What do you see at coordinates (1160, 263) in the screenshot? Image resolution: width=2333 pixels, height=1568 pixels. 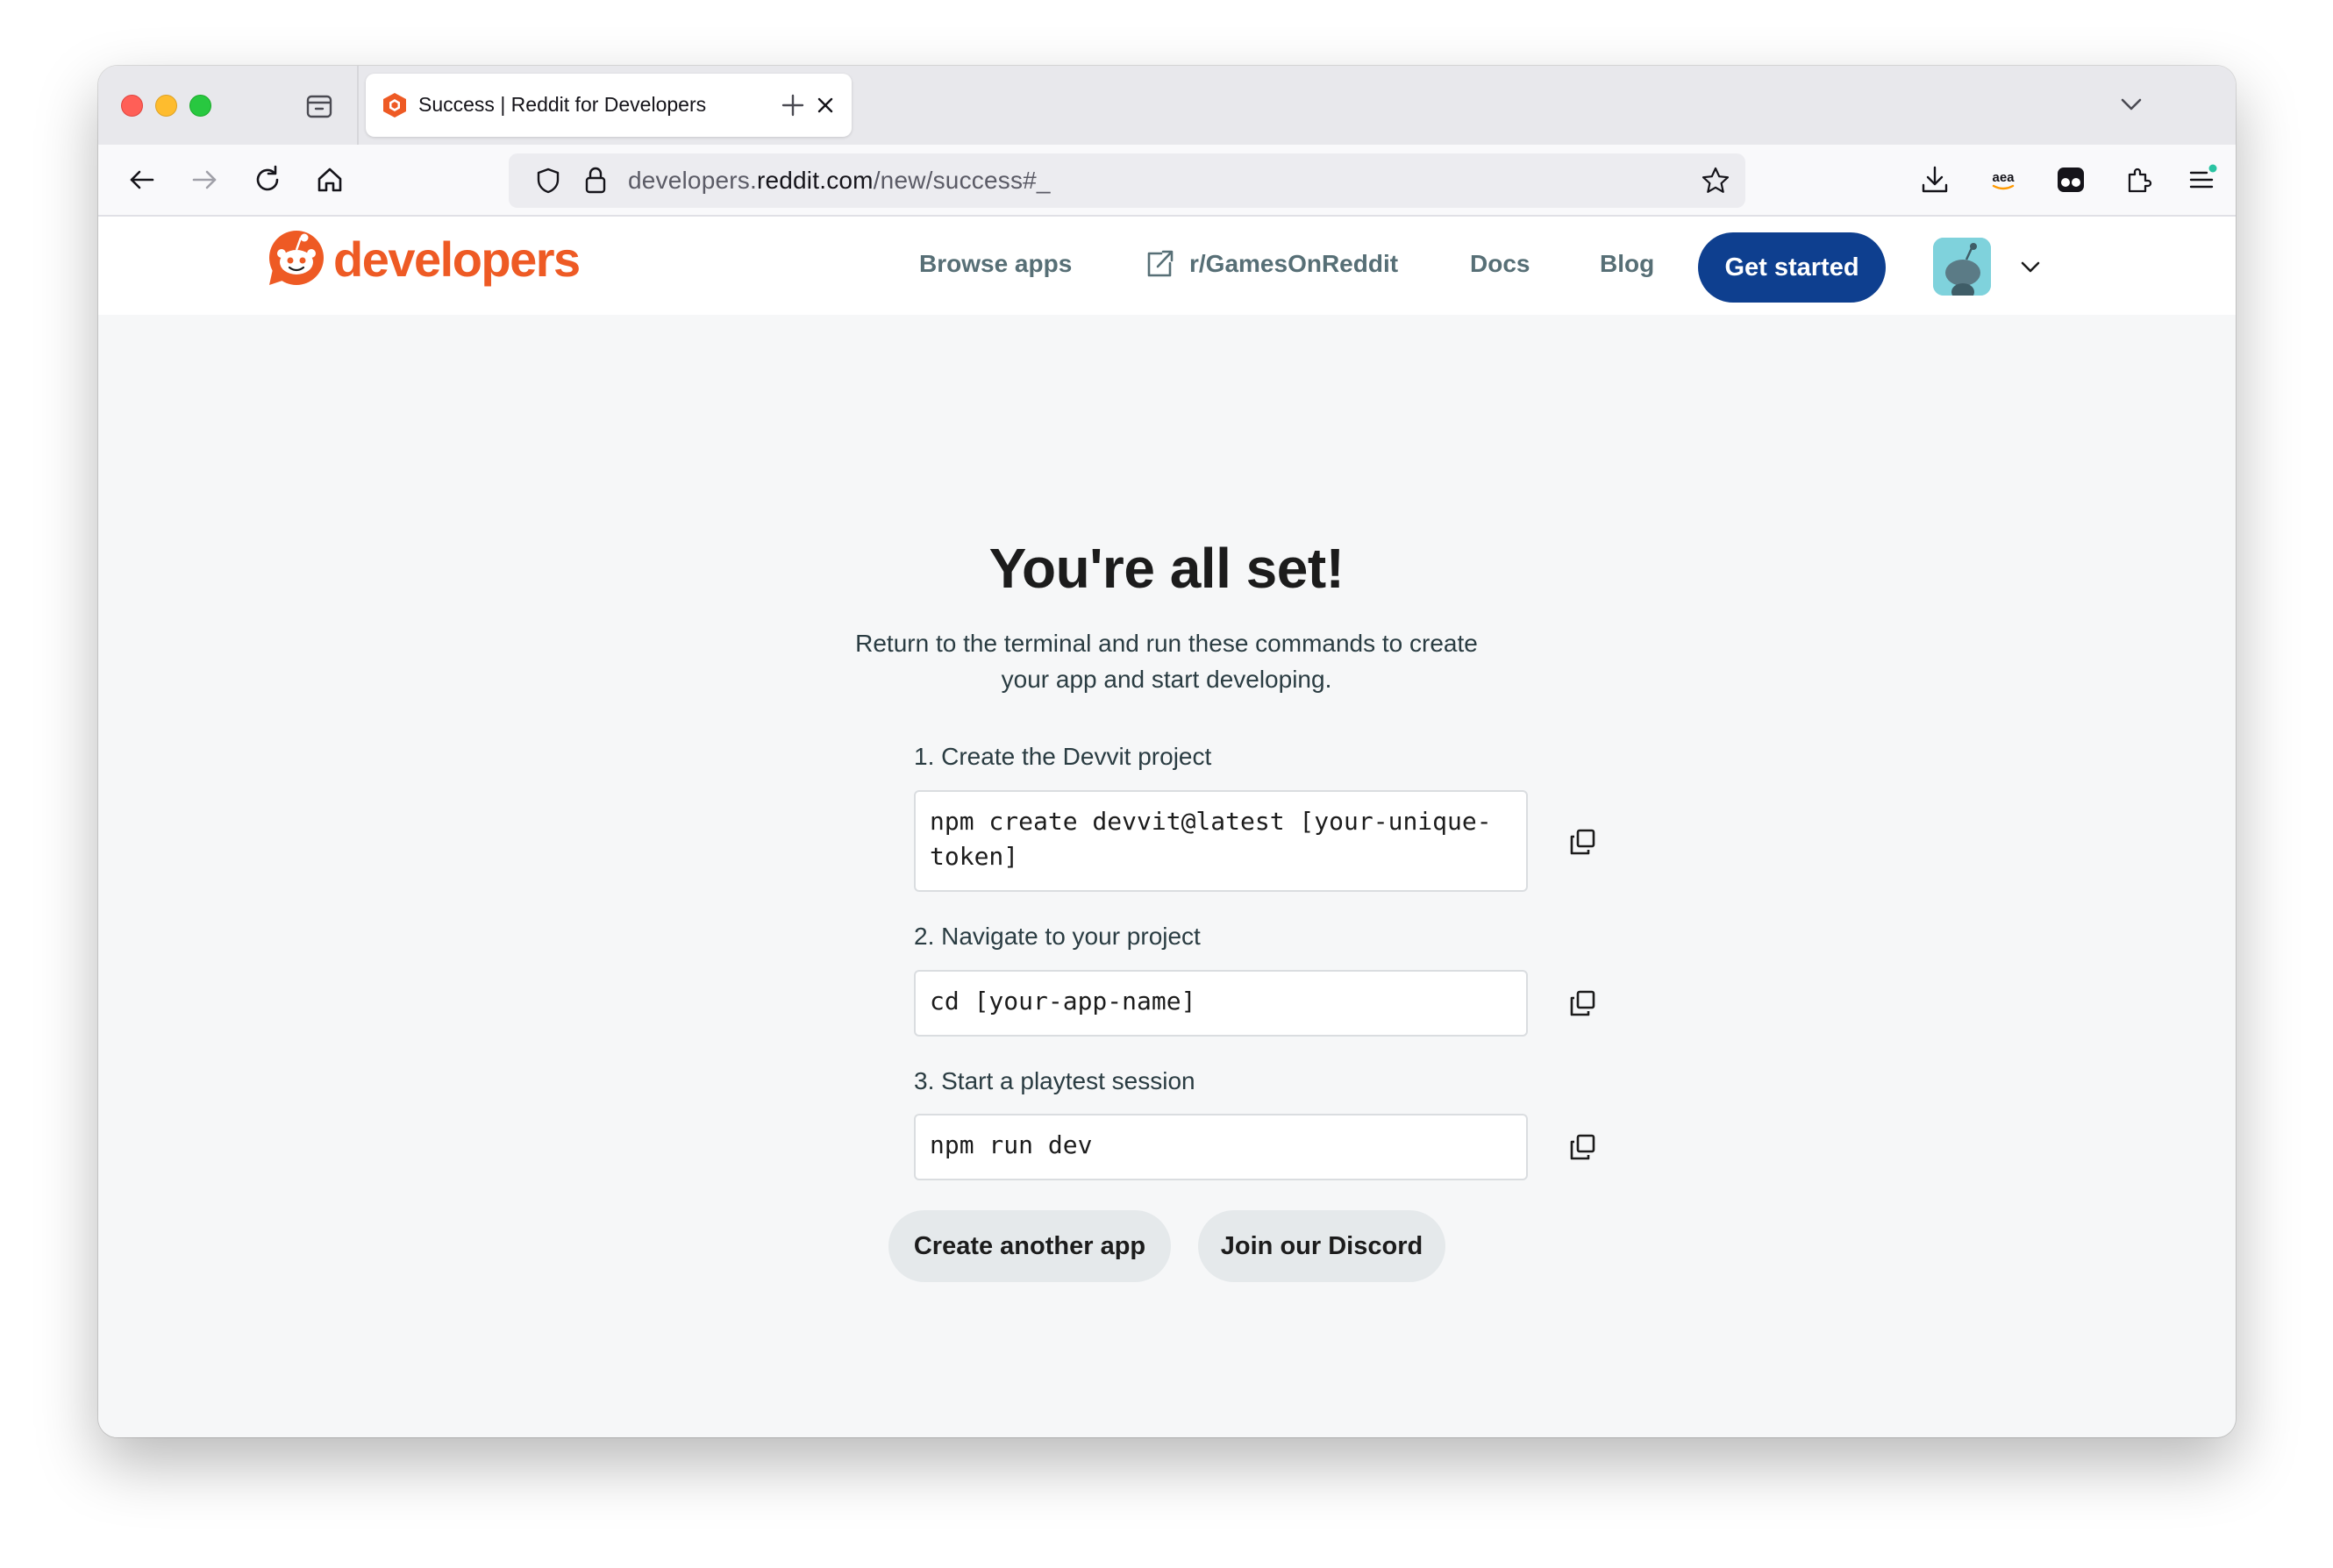 I see `external-link-icon` at bounding box center [1160, 263].